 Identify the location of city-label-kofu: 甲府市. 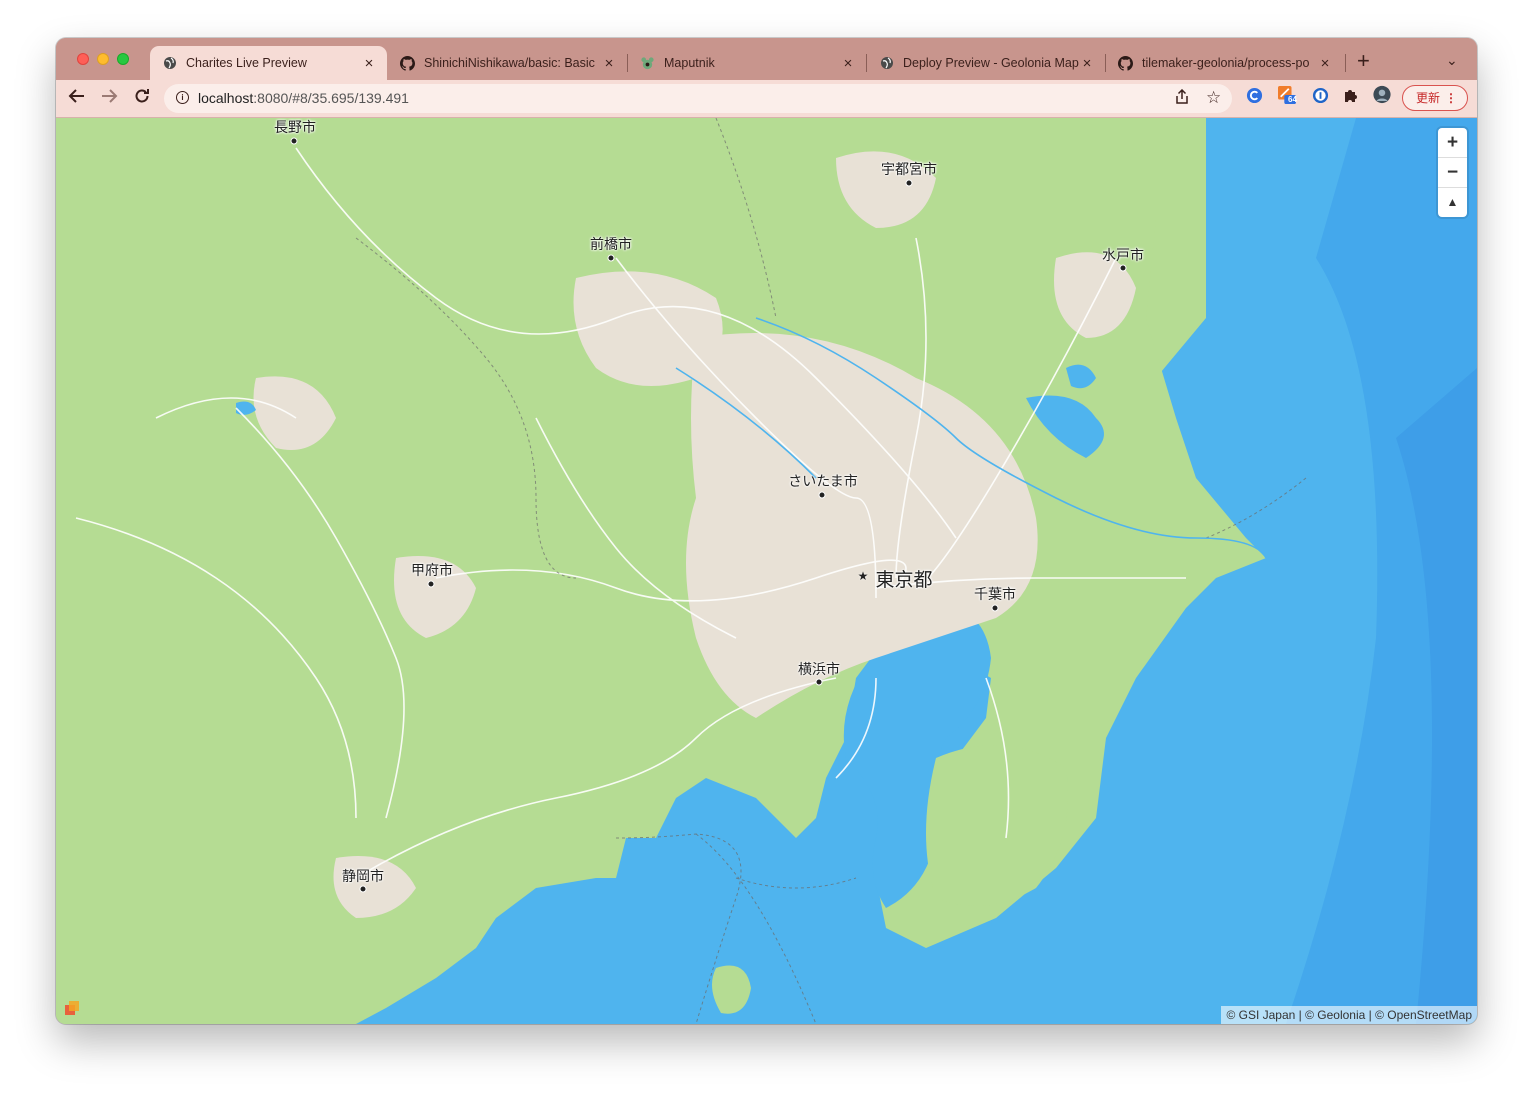
(432, 570).